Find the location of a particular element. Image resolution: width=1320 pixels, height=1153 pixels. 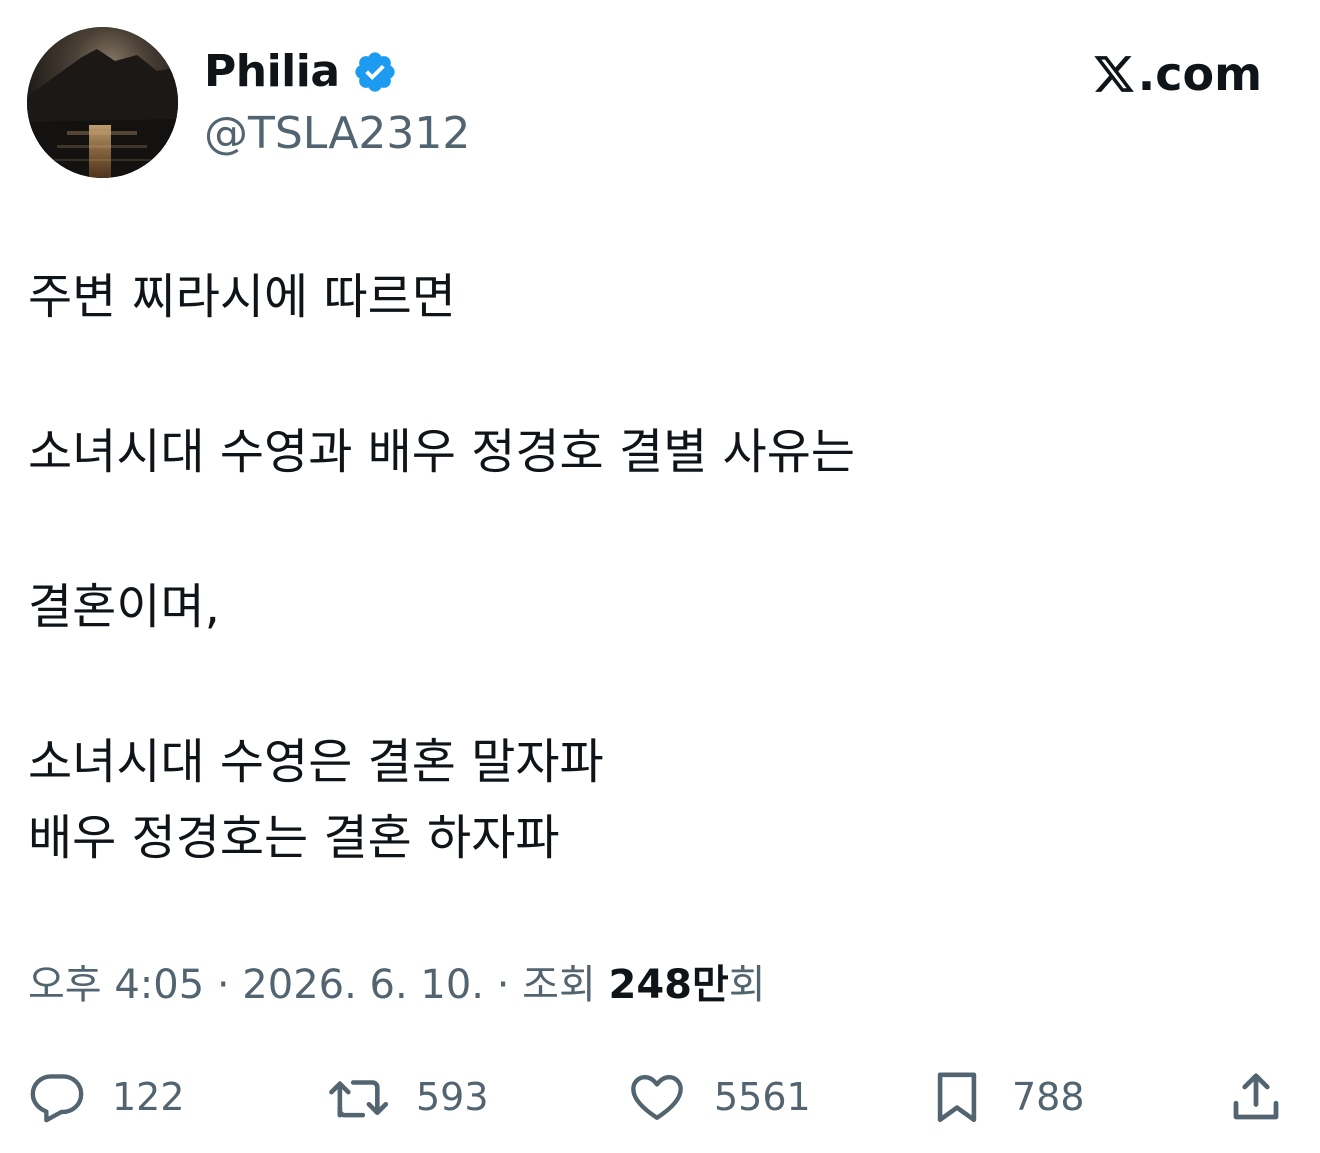

tweet-line: 소녀시대 수영은 결혼 말자파 is located at coordinates (316, 762).